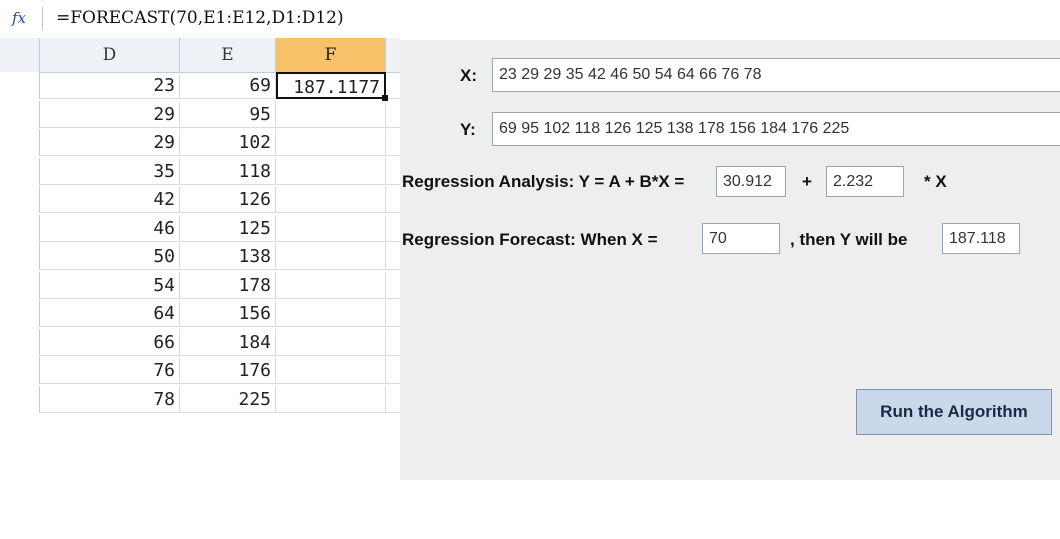 Image resolution: width=1060 pixels, height=539 pixels. I want to click on regression-forecast-label: Regression Forecast: When X =, so click(530, 239).